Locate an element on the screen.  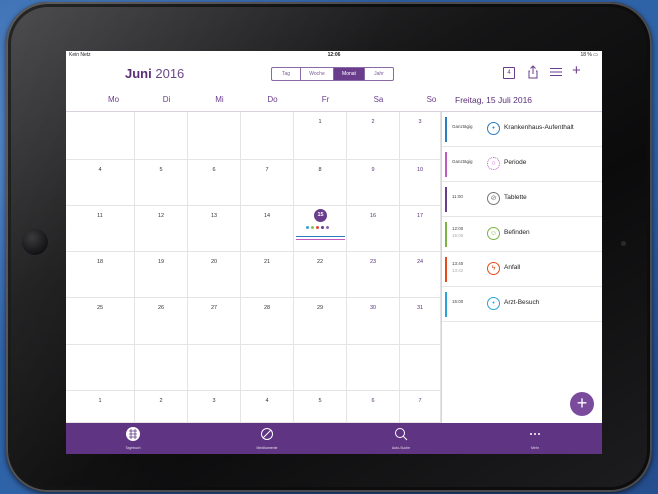
share-icon is located at coordinates (533, 72).